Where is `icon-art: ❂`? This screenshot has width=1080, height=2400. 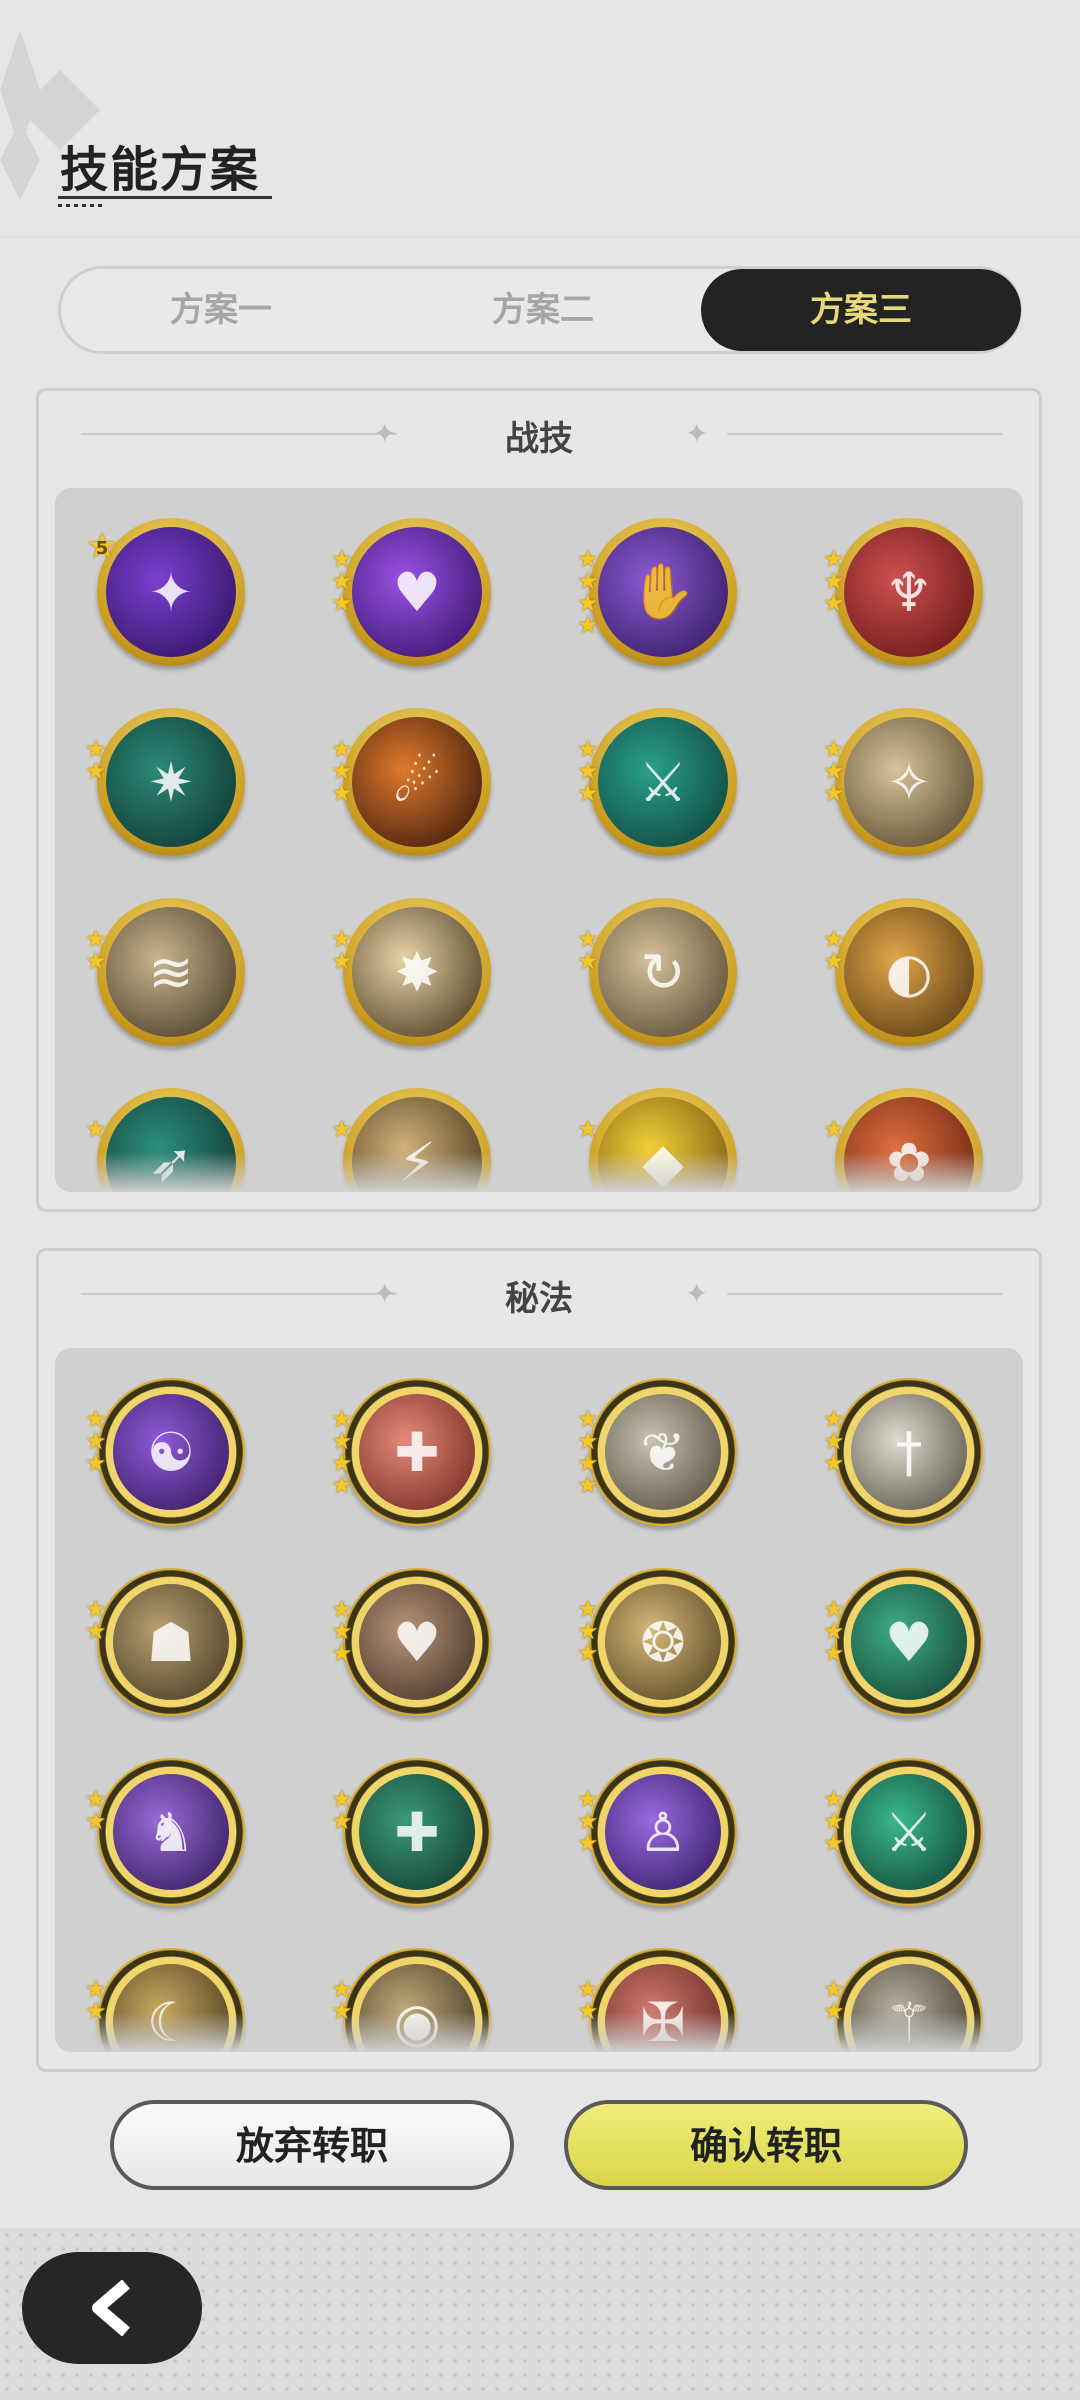
icon-art: ❂ is located at coordinates (663, 1642).